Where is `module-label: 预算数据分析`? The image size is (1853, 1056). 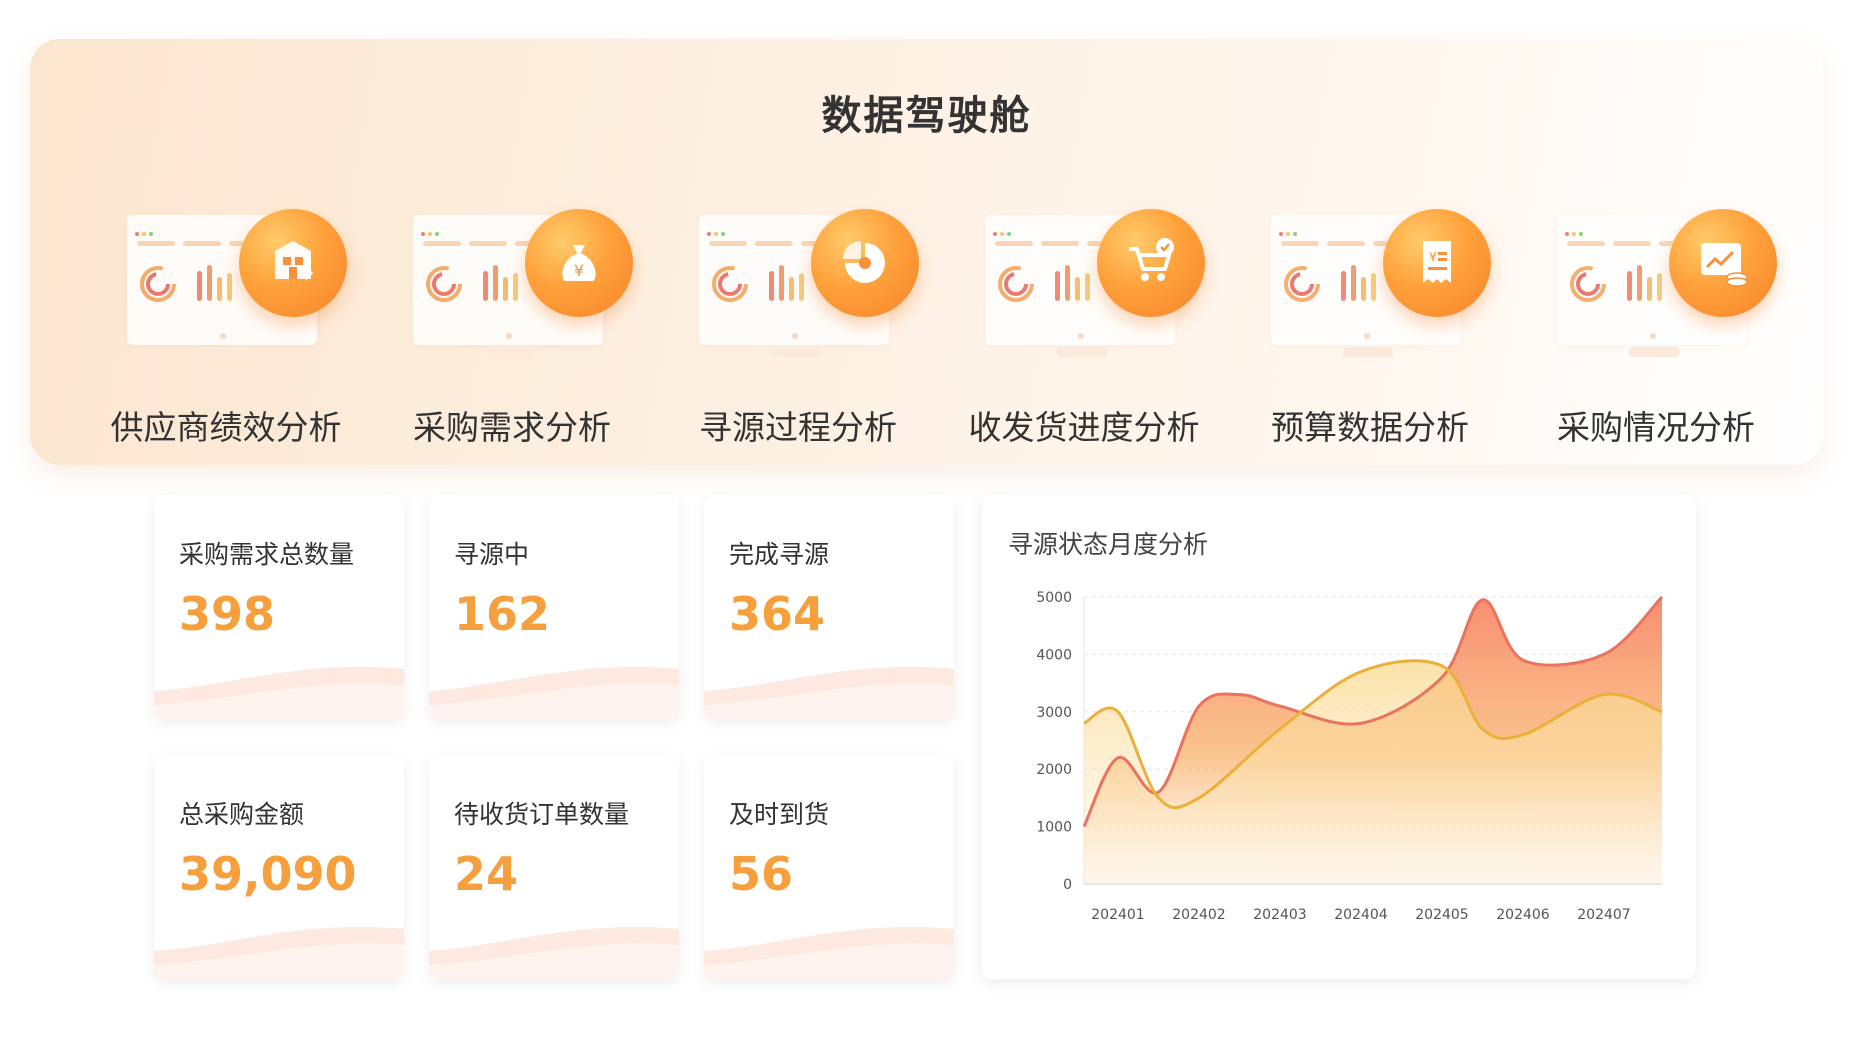
module-label: 预算数据分析 is located at coordinates (1370, 427).